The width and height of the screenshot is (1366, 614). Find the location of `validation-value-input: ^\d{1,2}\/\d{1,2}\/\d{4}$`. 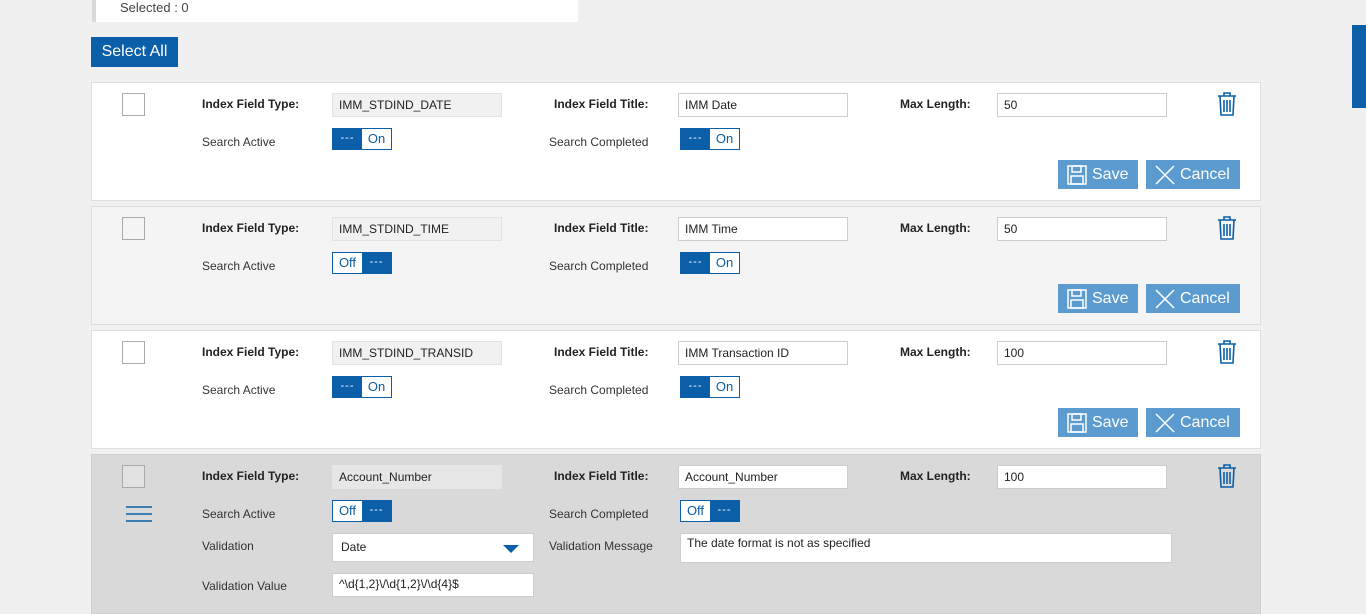

validation-value-input: ^\d{1,2}\/\d{1,2}\/\d{4}$ is located at coordinates (433, 585).